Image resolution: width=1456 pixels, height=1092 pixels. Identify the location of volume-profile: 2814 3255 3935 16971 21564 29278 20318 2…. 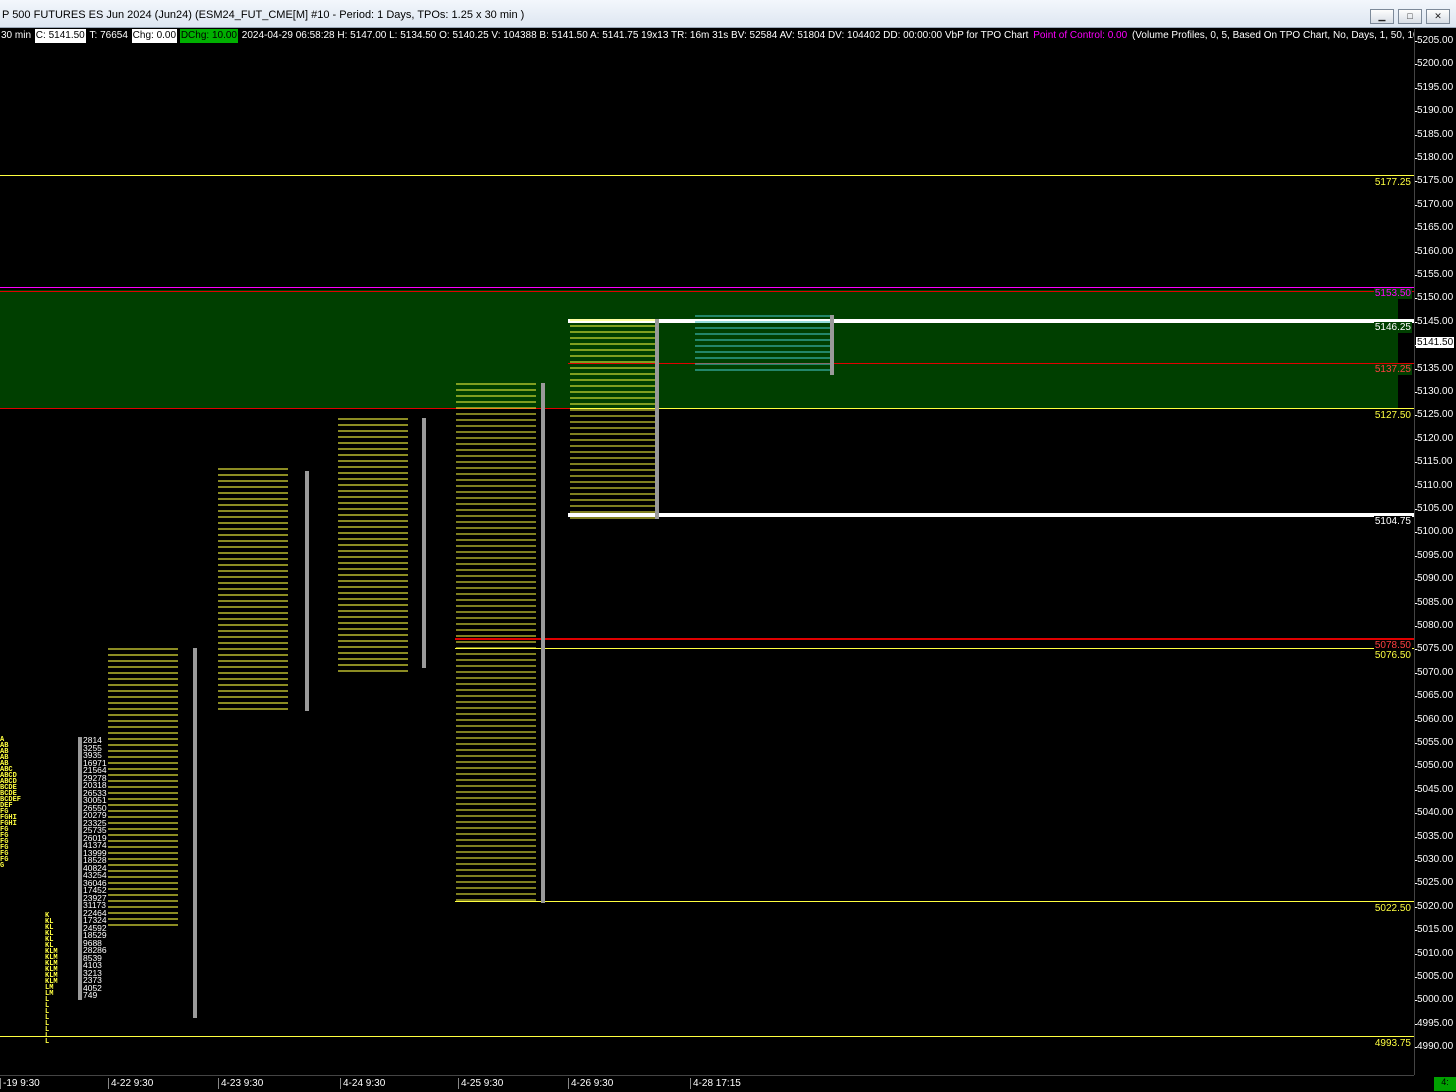
(92, 868).